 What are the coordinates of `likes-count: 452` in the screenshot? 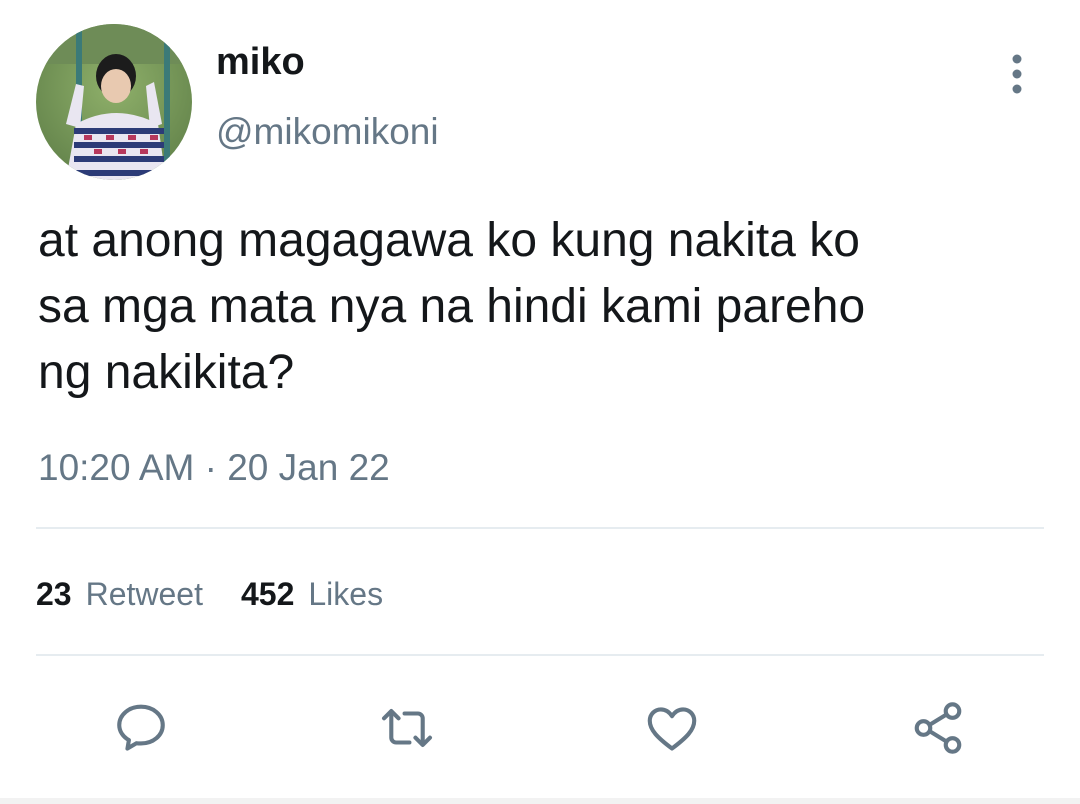 It's located at (267, 594).